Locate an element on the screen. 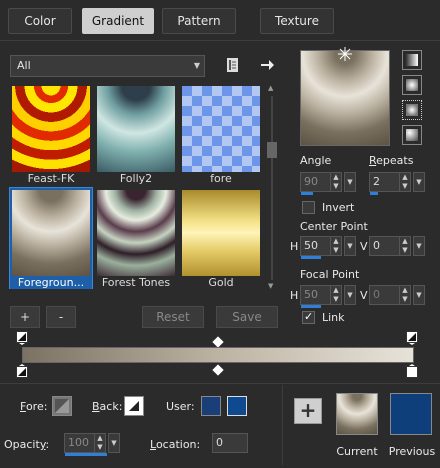  repeats-field: 2 ▲ ▼ is located at coordinates (390, 183).